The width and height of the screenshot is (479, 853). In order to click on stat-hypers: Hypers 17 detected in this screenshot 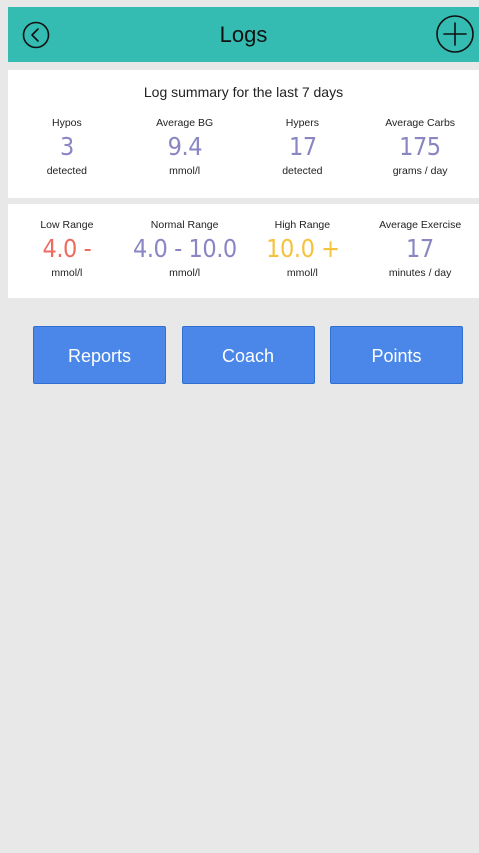, I will do `click(303, 147)`.